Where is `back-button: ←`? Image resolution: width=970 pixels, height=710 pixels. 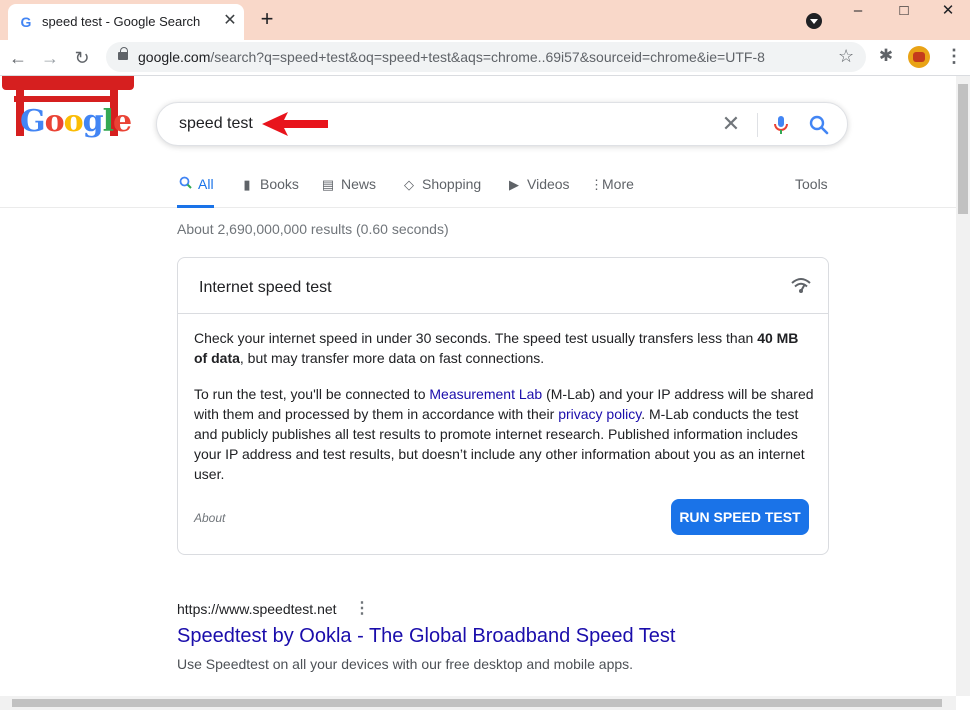
back-button: ← is located at coordinates (18, 58).